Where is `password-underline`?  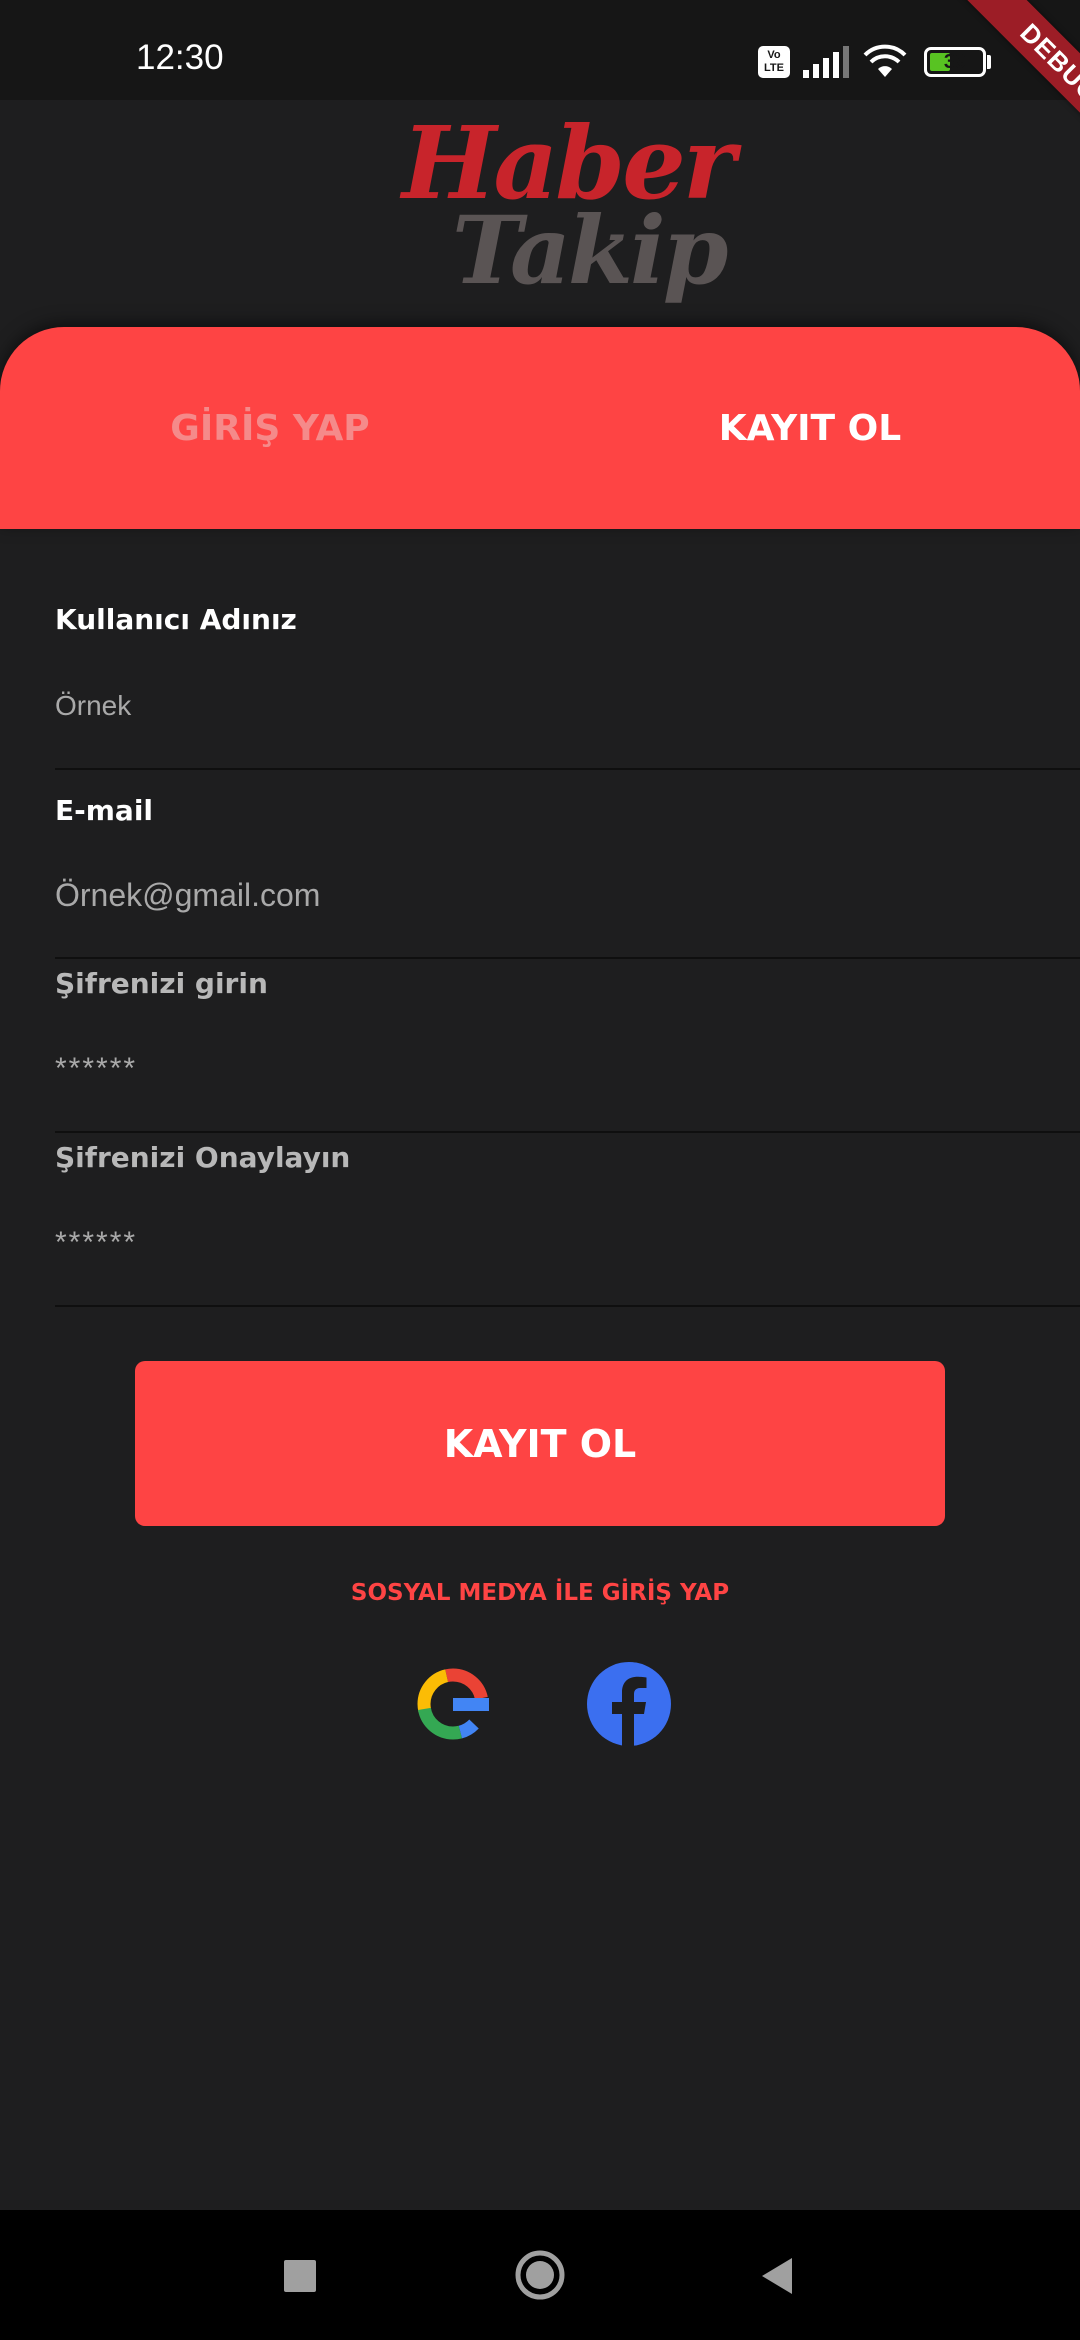 password-underline is located at coordinates (567, 1132).